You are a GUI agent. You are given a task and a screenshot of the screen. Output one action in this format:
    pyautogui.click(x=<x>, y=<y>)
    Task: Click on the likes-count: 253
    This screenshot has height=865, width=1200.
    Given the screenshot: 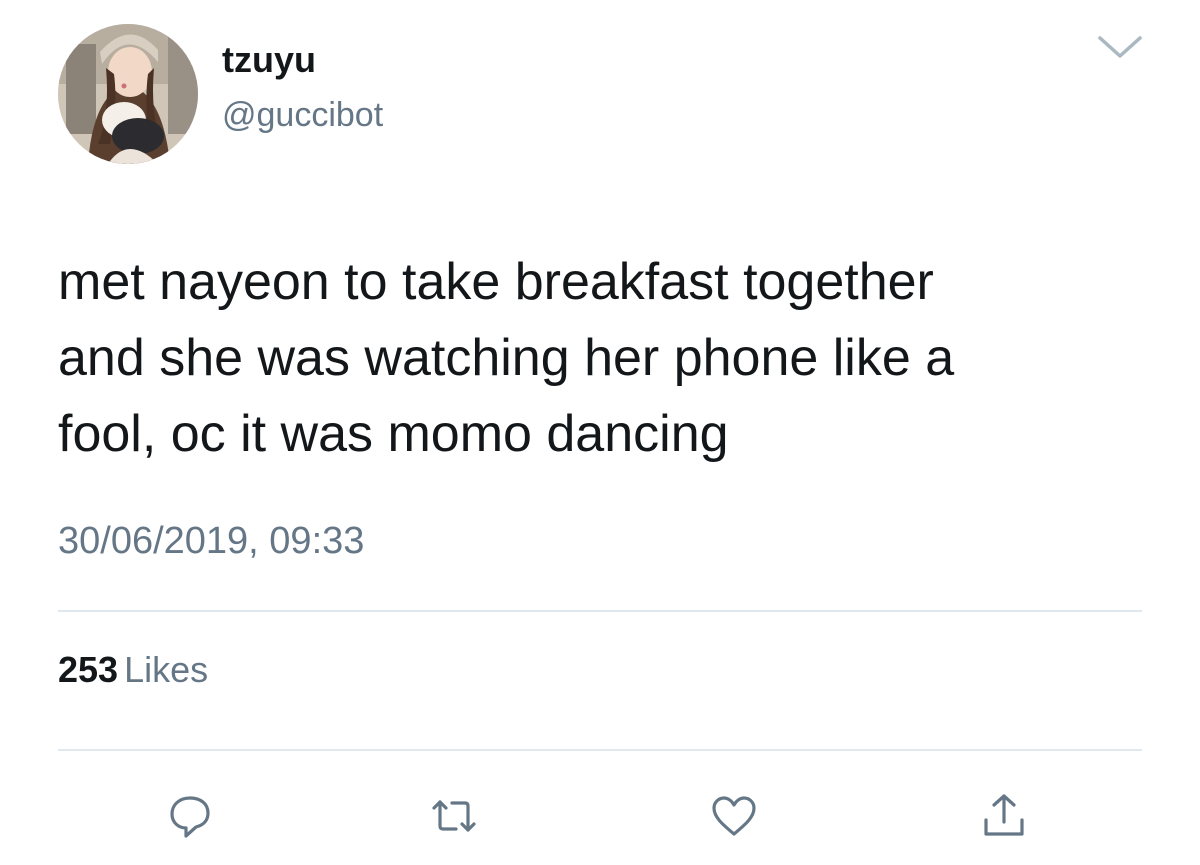 What is the action you would take?
    pyautogui.click(x=88, y=669)
    